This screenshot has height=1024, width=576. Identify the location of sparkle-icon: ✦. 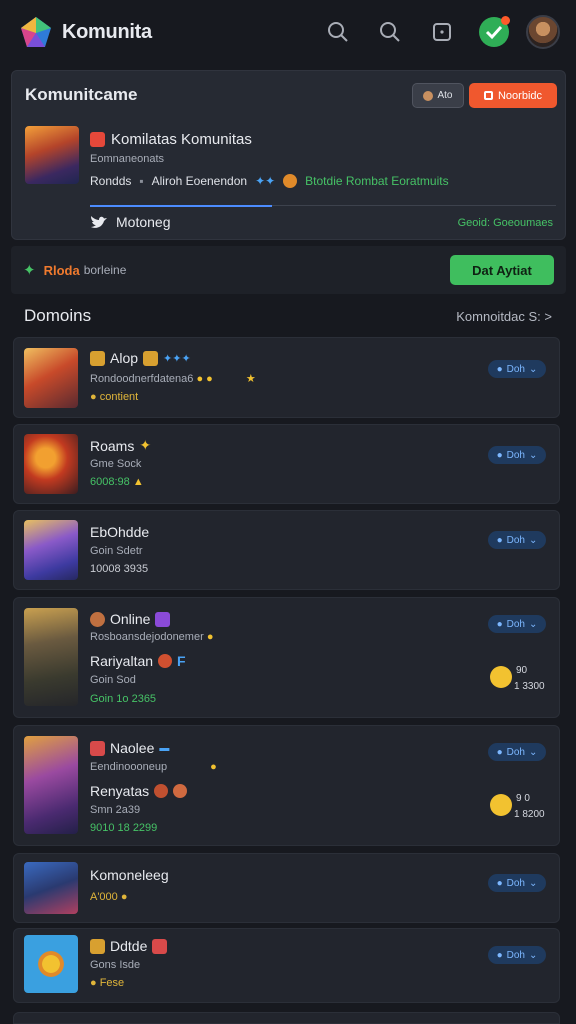
(145, 445).